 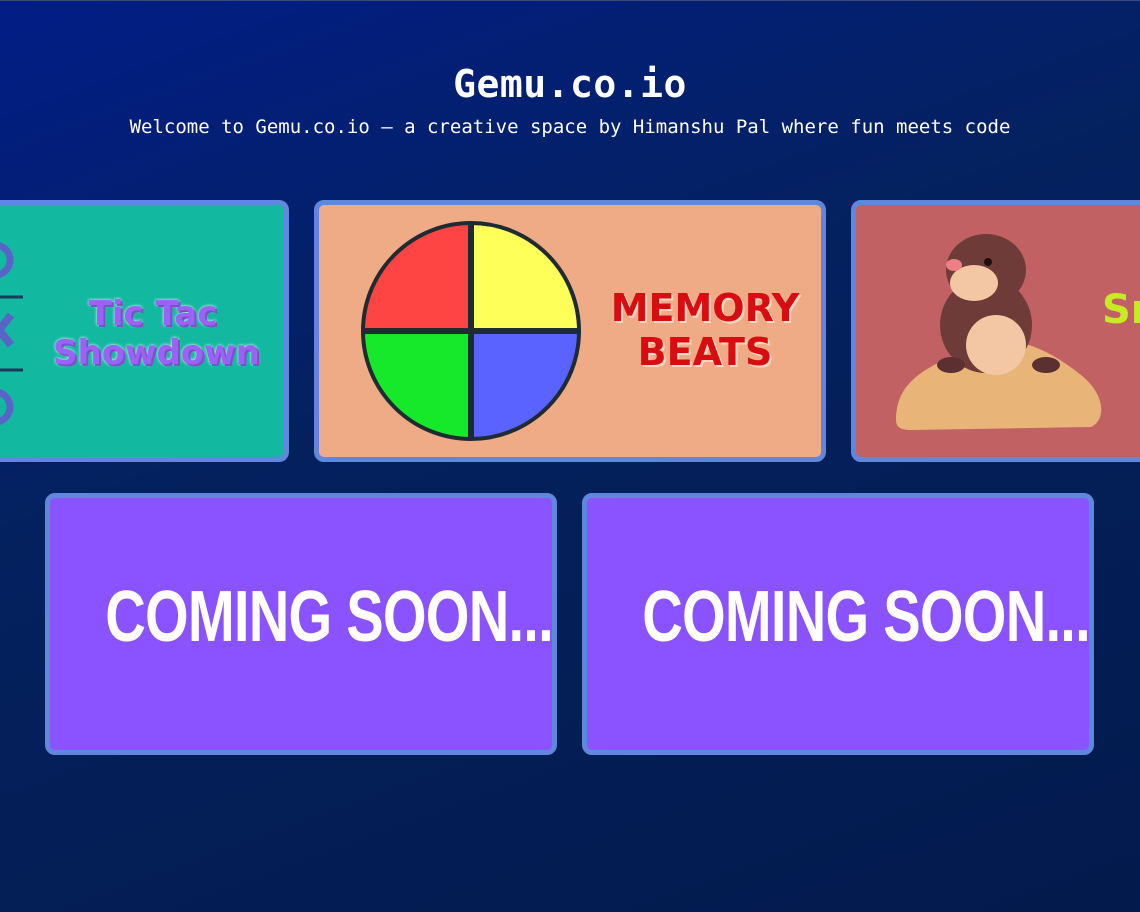 I want to click on game-title: Tic Tac Showdown, so click(x=156, y=334).